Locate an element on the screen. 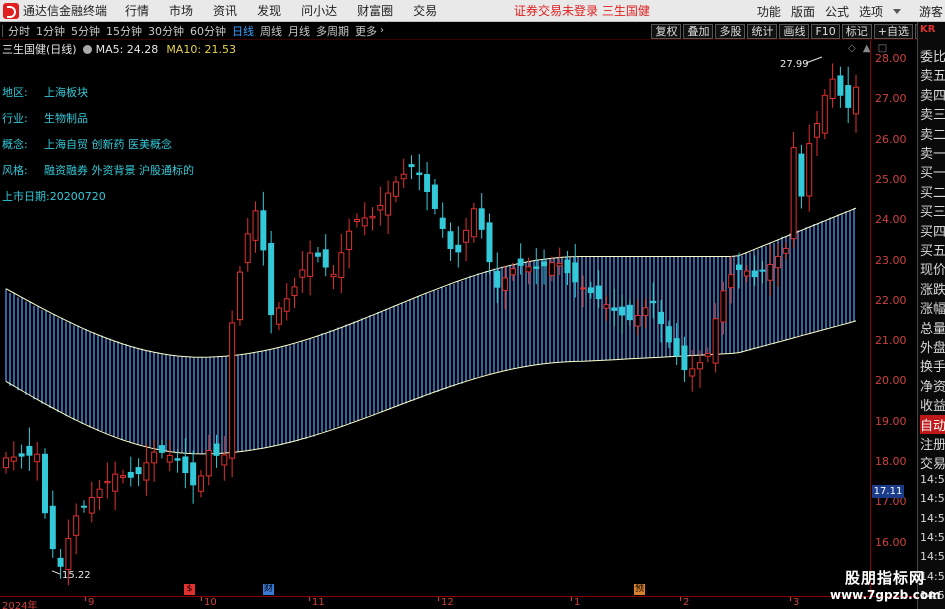  side-item: 外盘 is located at coordinates (932, 346).